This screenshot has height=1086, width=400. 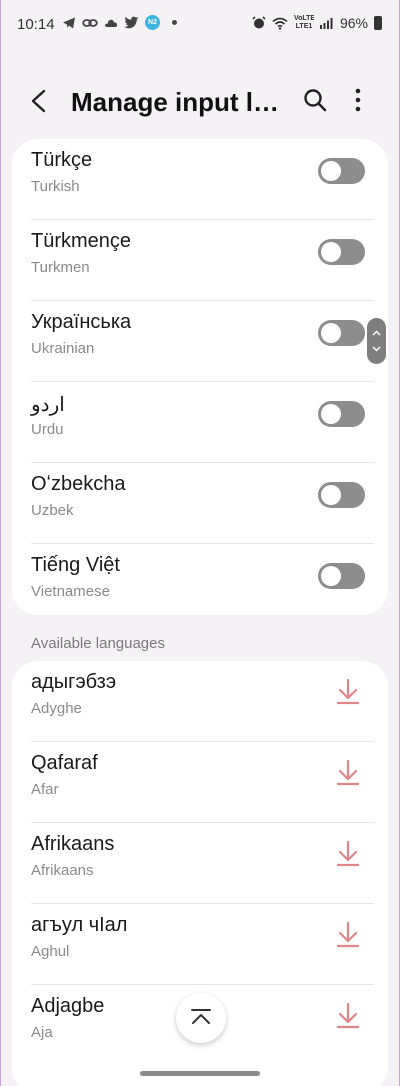 I want to click on app-badge-icon: N2, so click(x=152, y=22).